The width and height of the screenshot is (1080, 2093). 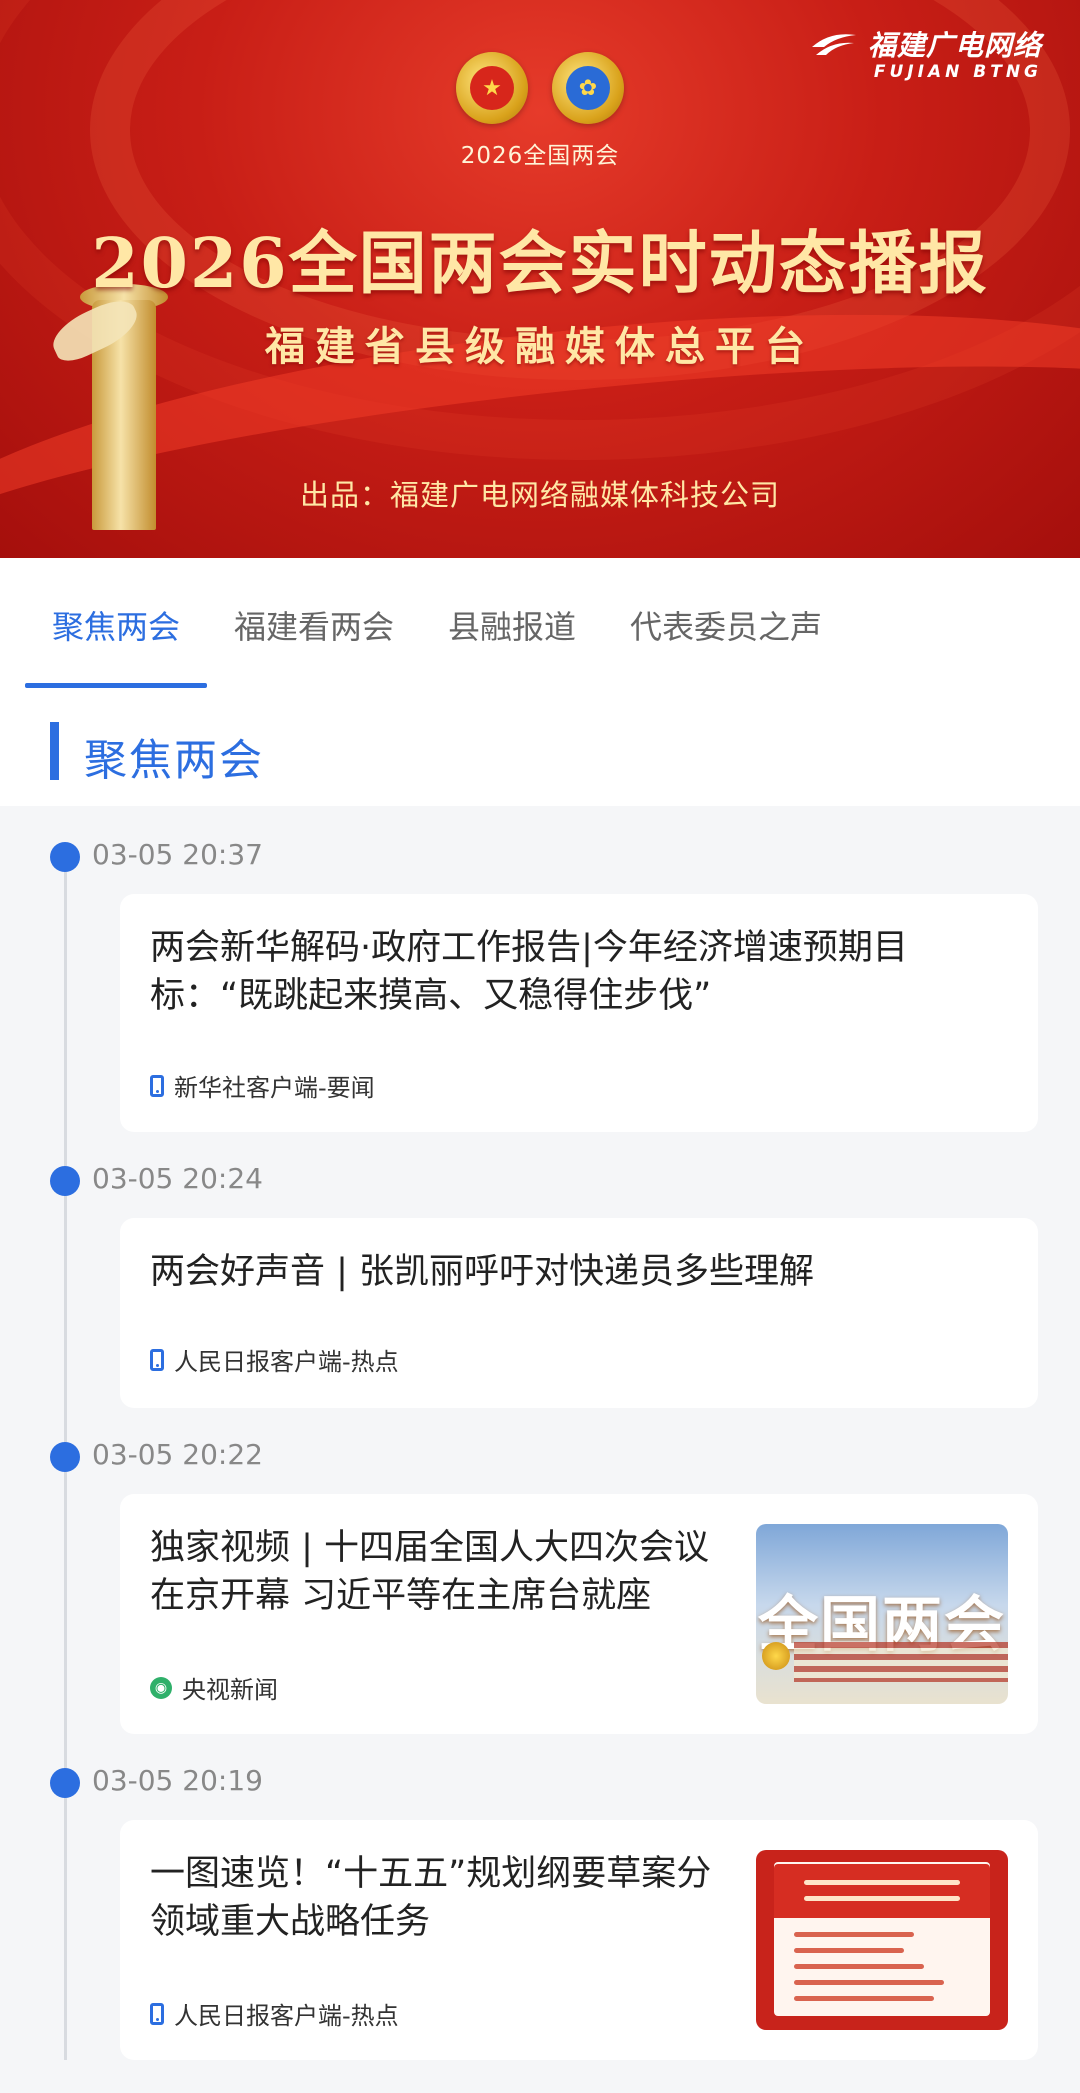 What do you see at coordinates (901, 1662) in the screenshot?
I see `thumbnail-banner` at bounding box center [901, 1662].